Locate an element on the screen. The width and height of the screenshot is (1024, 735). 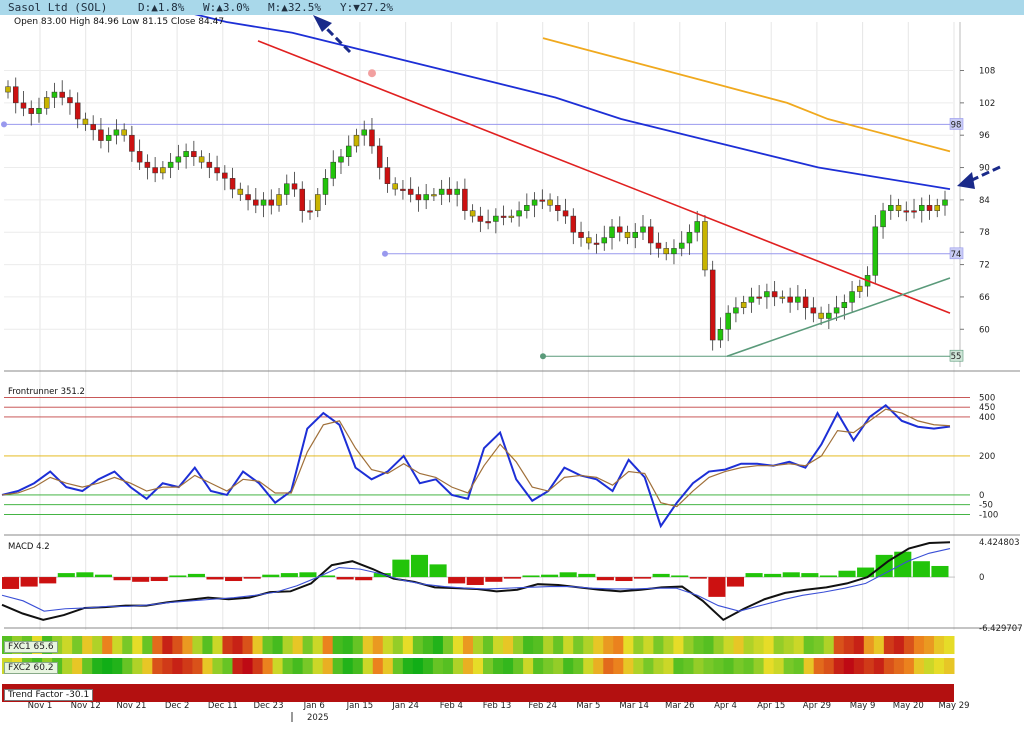
uptrend-line is located at coordinates (838, 317).